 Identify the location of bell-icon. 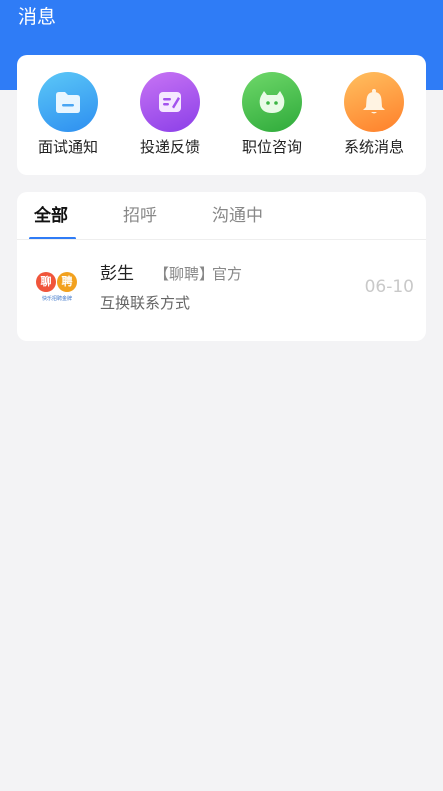
(374, 102).